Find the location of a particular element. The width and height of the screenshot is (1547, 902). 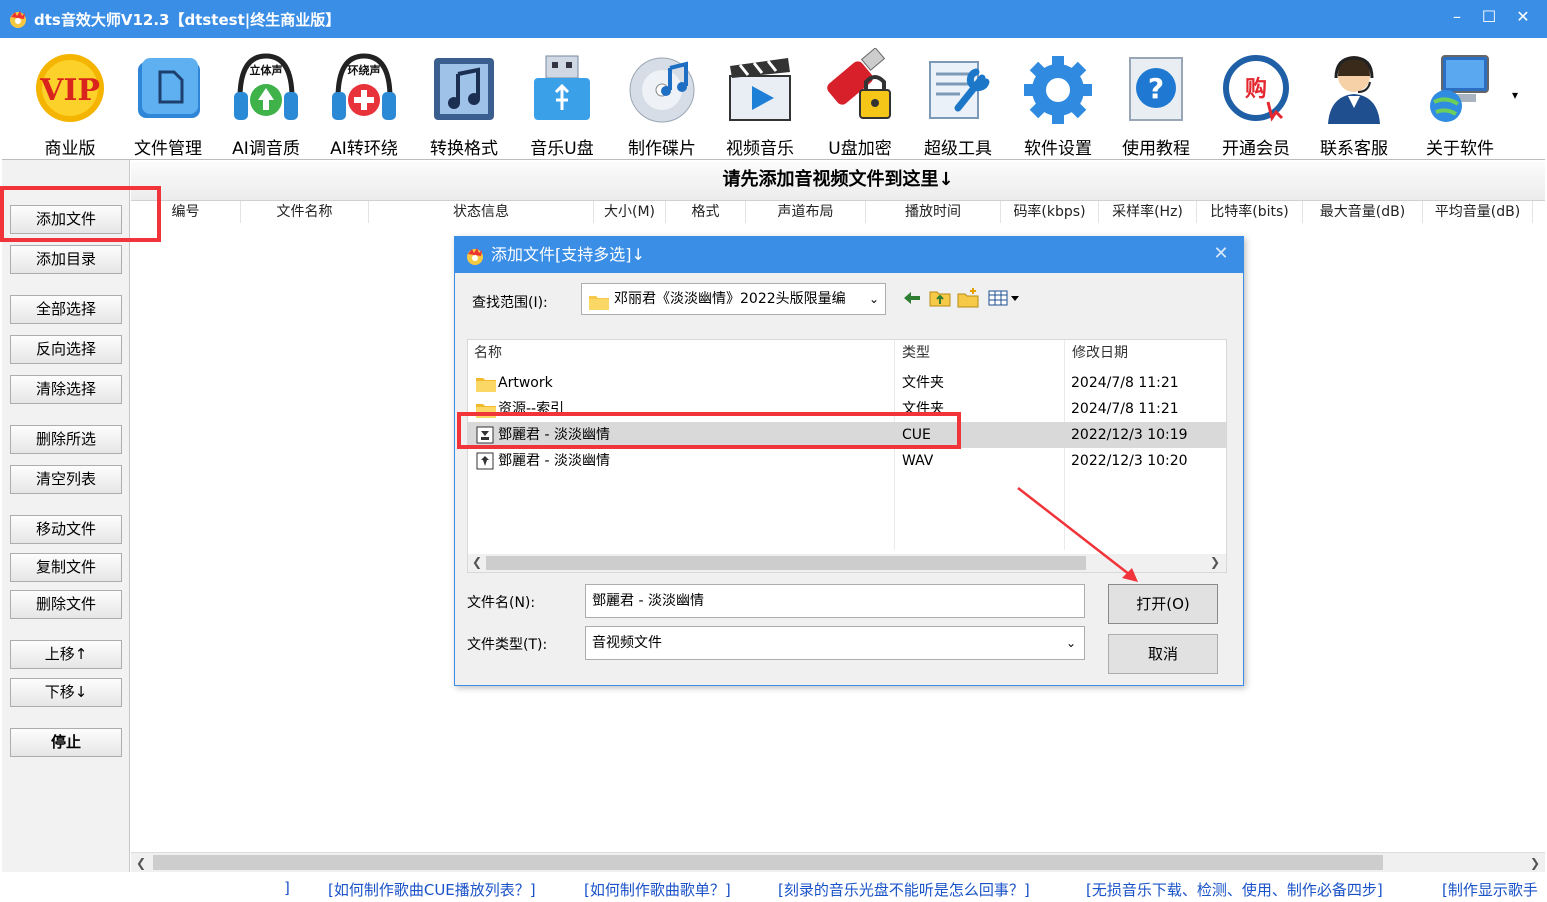

file-manager-icon is located at coordinates (168, 88).